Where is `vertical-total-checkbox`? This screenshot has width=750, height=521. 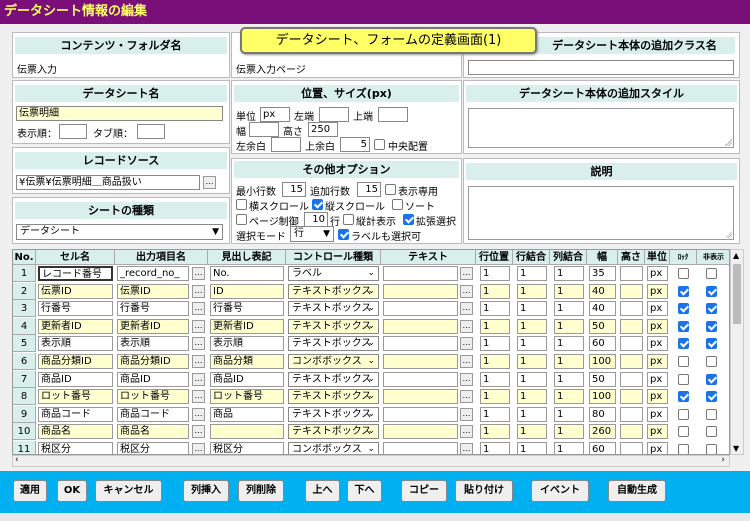
vertical-total-checkbox is located at coordinates (348, 219).